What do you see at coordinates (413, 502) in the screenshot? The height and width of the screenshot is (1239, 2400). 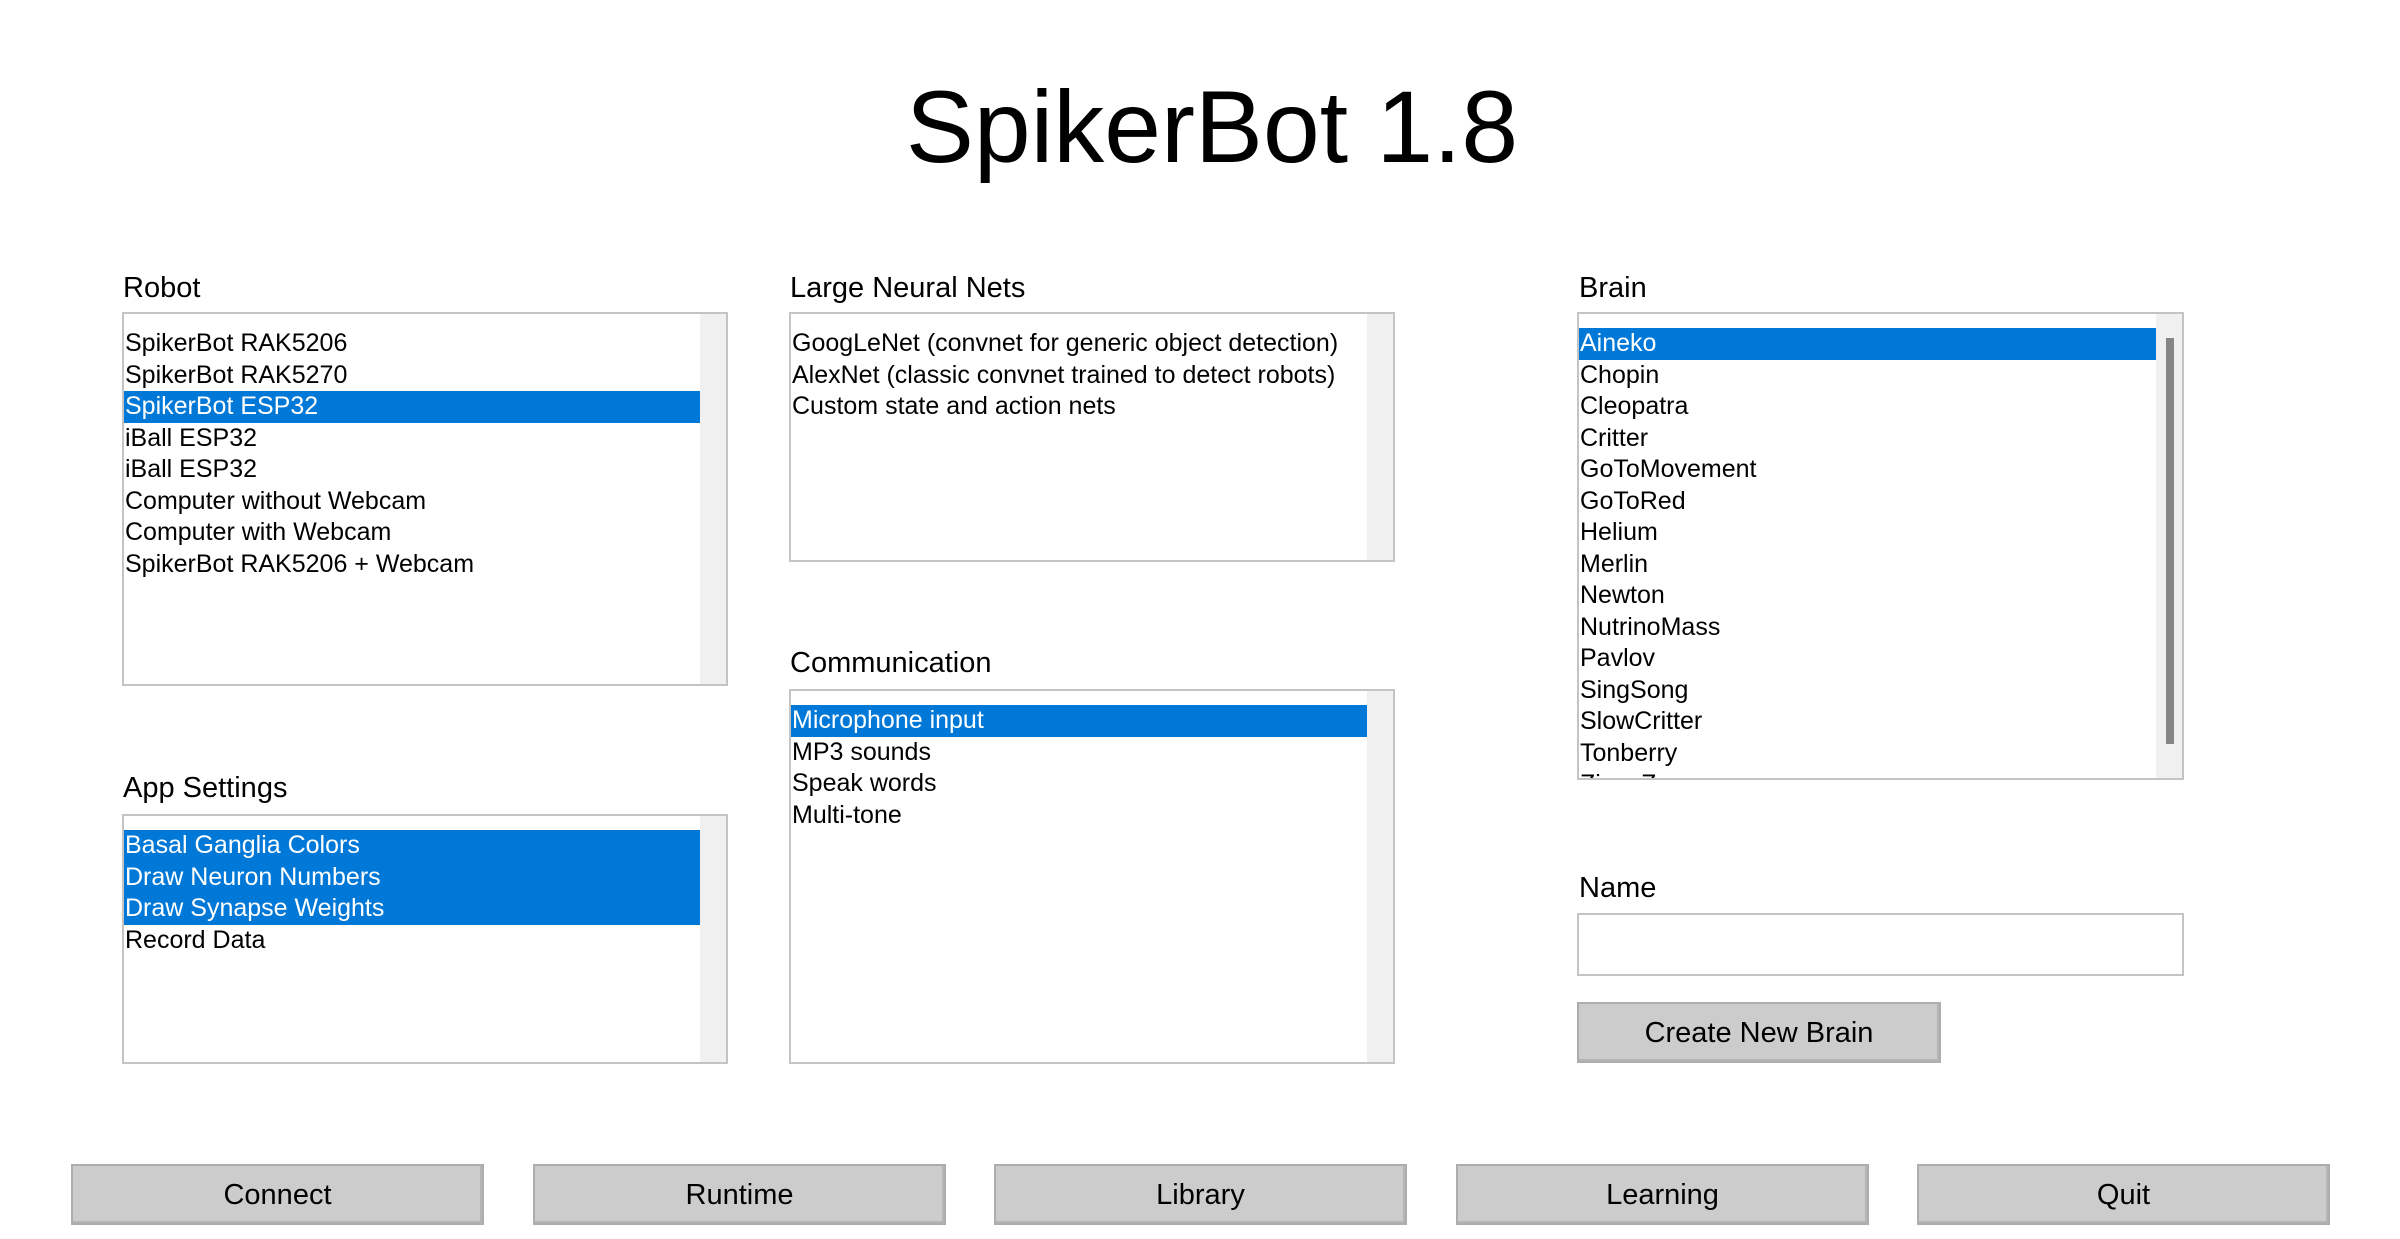 I see `list-item: Computer without Webcam` at bounding box center [413, 502].